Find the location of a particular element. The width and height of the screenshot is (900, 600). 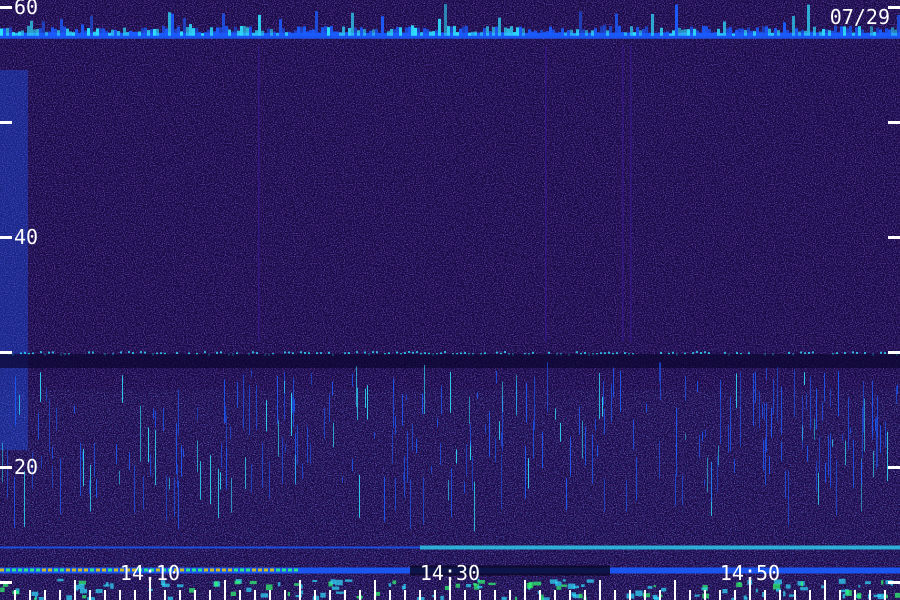

left-edge-glow is located at coordinates (14, 260).